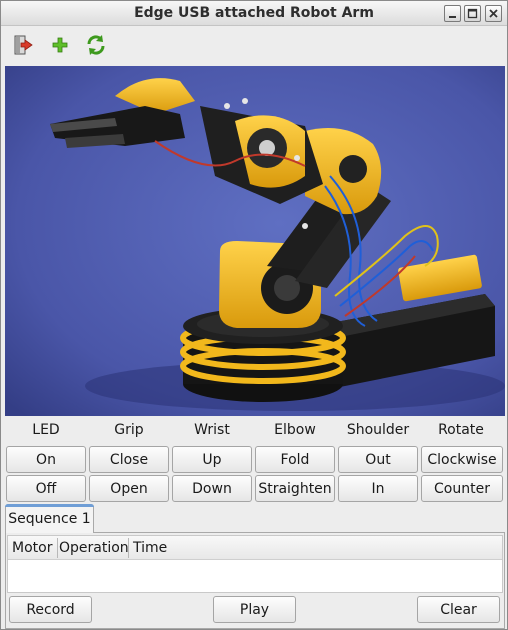 This screenshot has width=508, height=630. I want to click on window-title: Edge USB attached Robot Arm, so click(254, 13).